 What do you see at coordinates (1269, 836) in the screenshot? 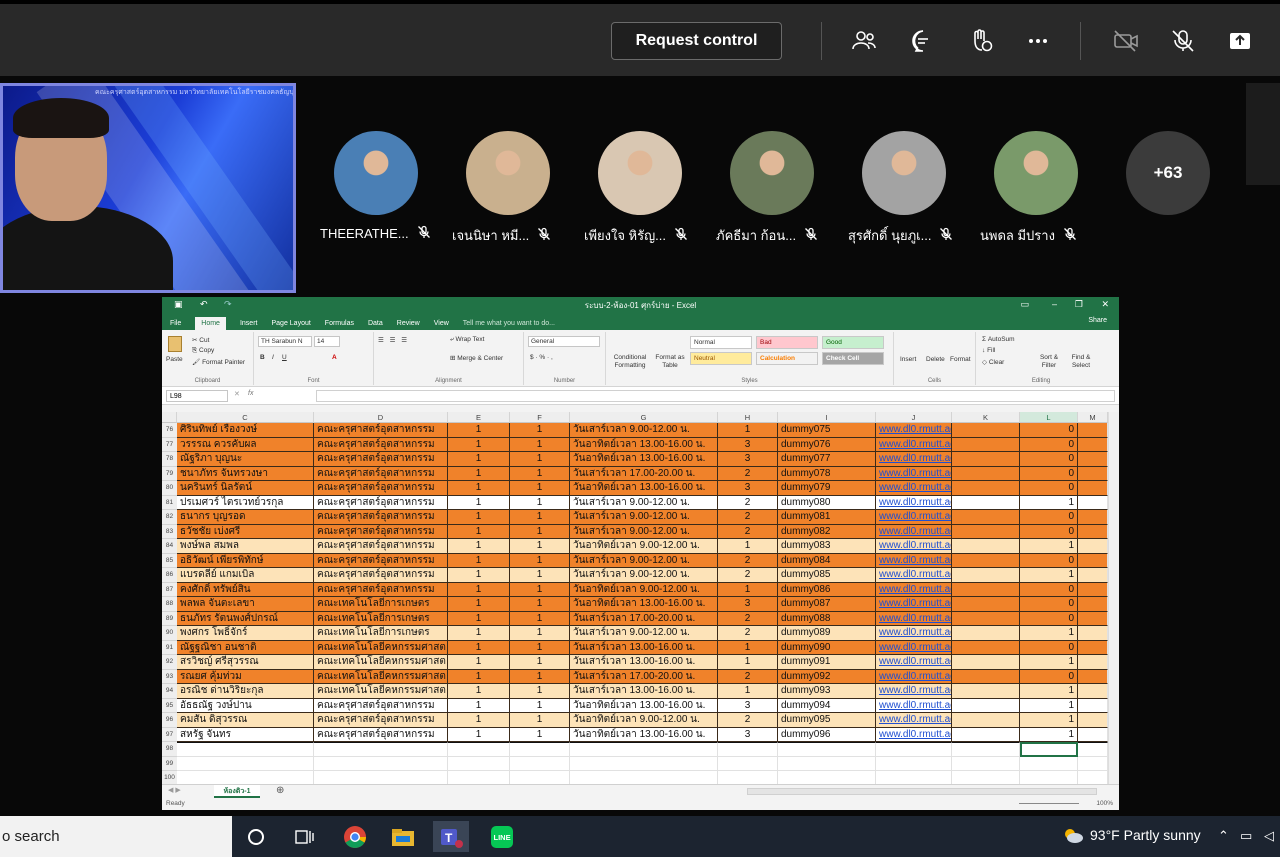
I see `volume-icon: ◁` at bounding box center [1269, 836].